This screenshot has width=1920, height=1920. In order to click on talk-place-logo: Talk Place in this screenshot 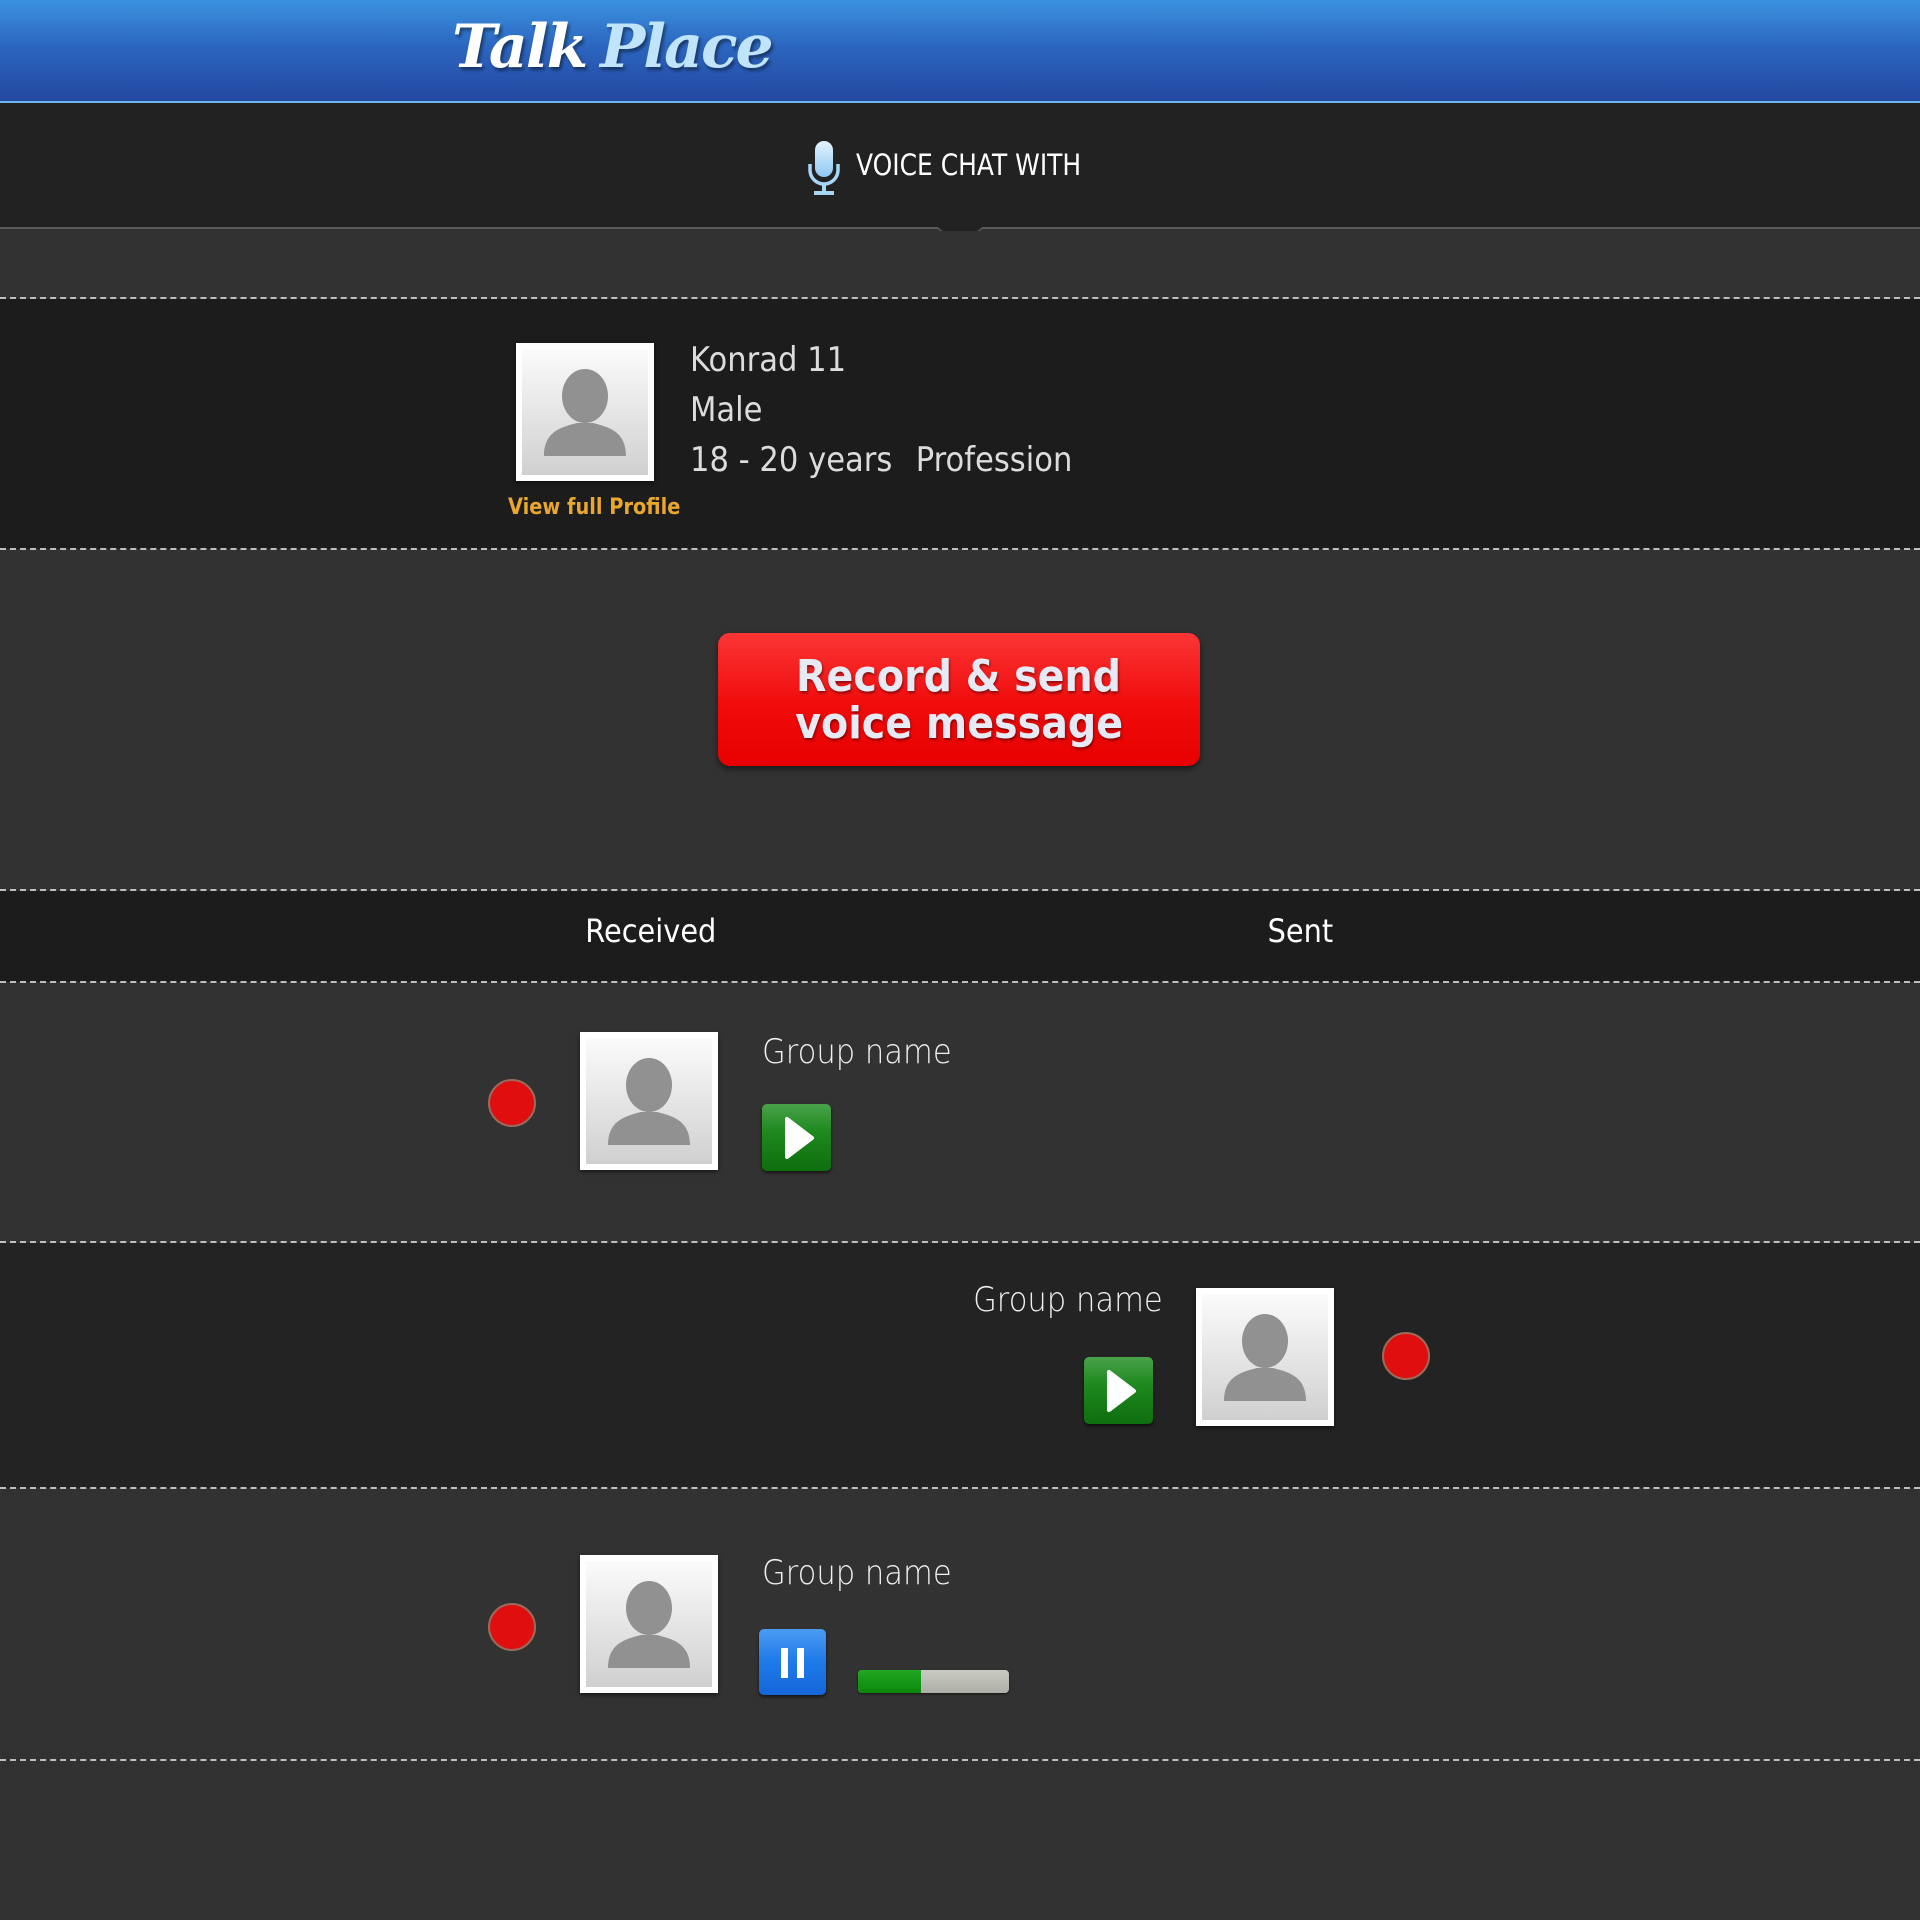, I will do `click(613, 47)`.